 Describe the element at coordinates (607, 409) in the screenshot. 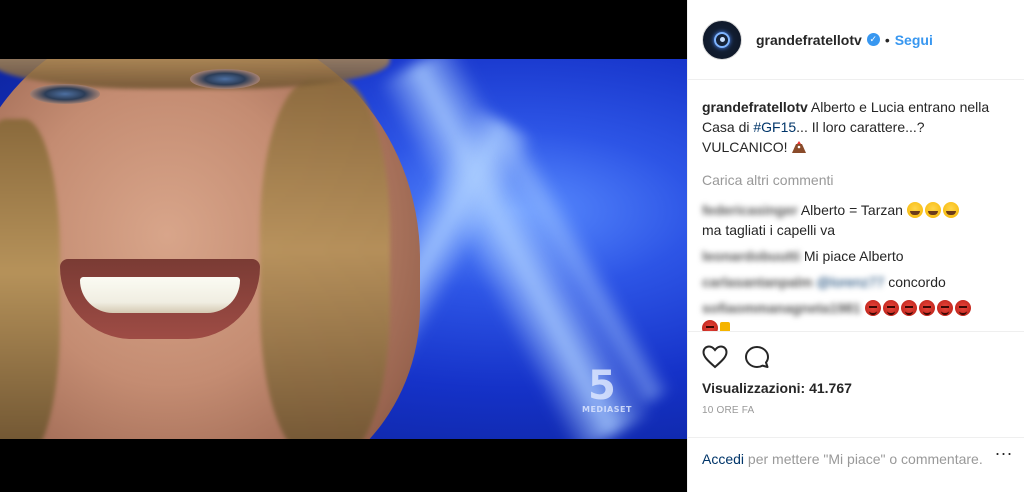

I see `logo-brand: MEDIASET` at that location.